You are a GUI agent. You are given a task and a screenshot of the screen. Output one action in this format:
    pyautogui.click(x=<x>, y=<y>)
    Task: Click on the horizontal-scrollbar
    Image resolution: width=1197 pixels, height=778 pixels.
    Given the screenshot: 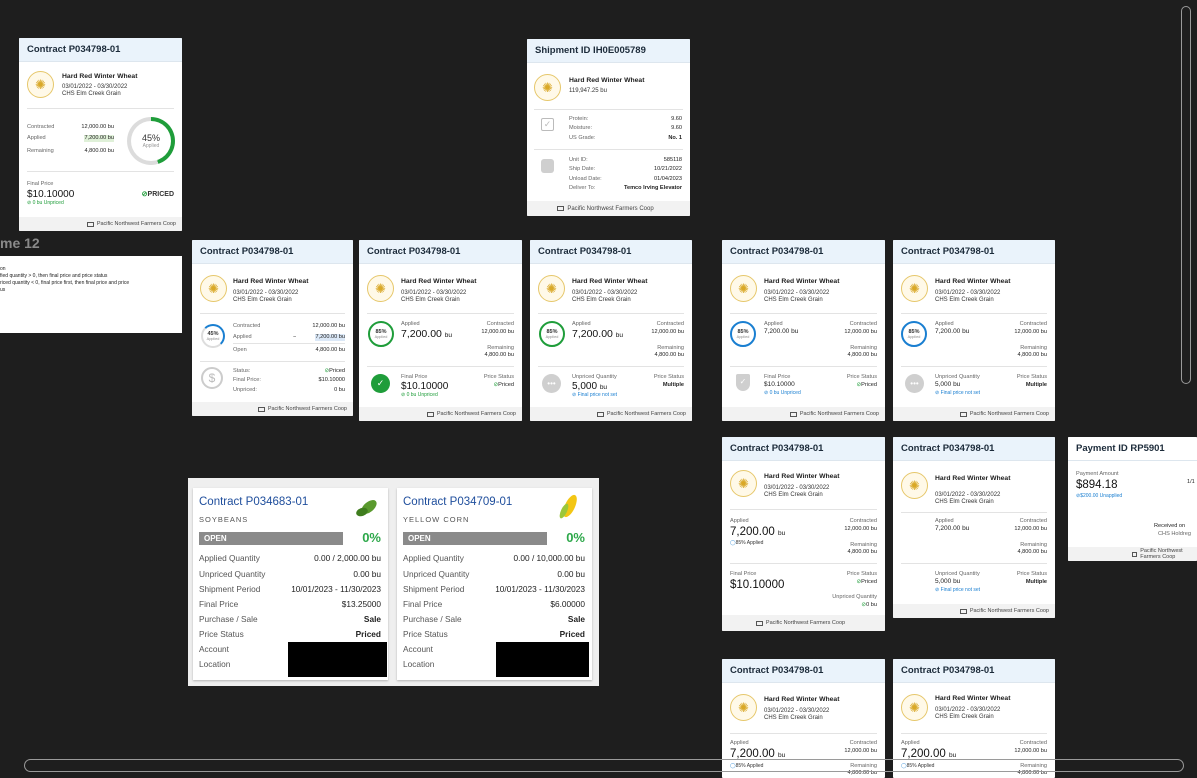 What is the action you would take?
    pyautogui.click(x=604, y=765)
    